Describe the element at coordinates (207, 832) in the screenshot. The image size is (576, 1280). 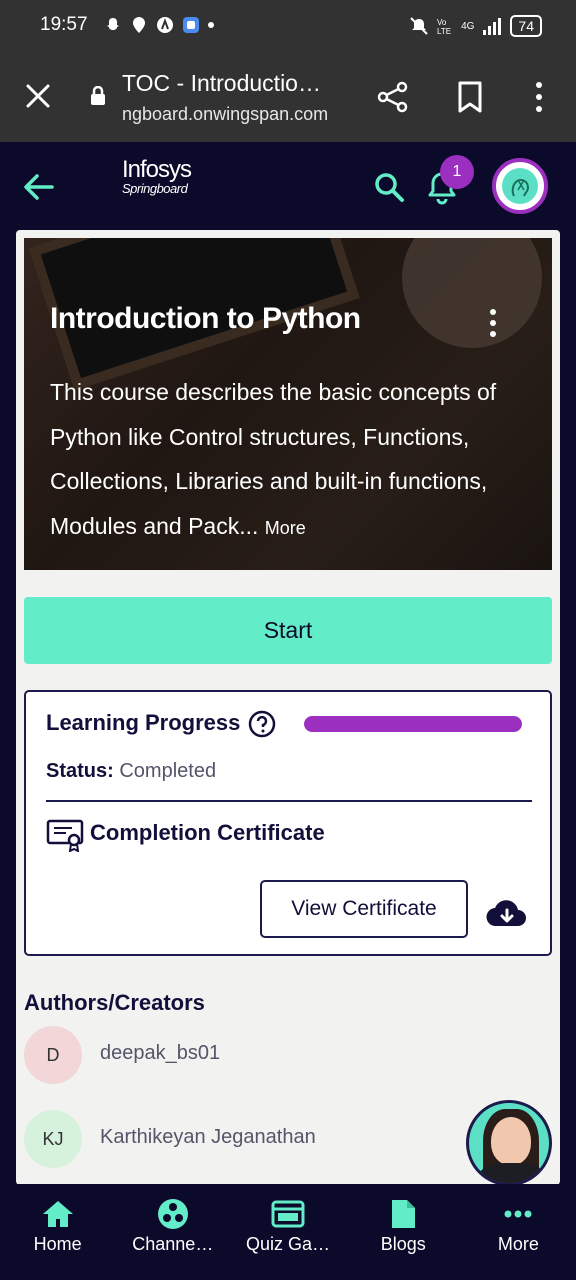
I see `certificate-title: Completion Certificate` at that location.